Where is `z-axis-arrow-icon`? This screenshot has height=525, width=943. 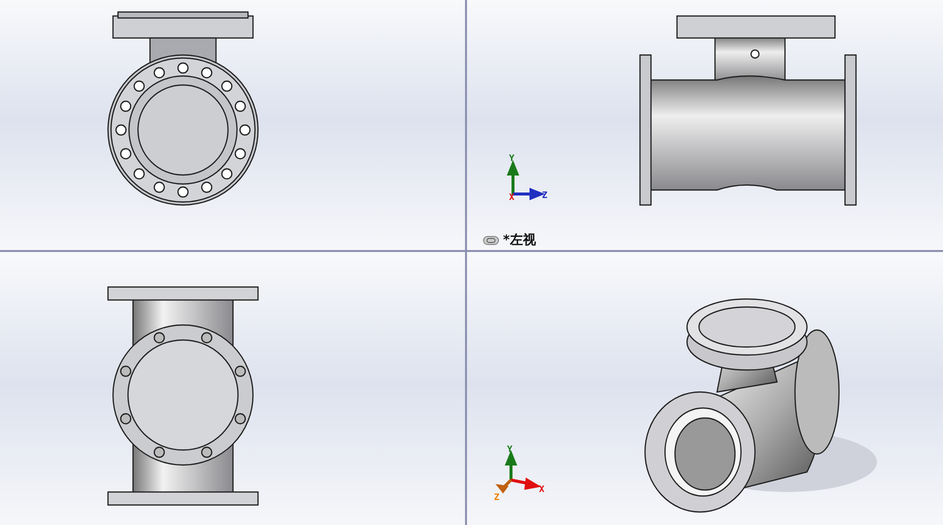 z-axis-arrow-icon is located at coordinates (505, 486).